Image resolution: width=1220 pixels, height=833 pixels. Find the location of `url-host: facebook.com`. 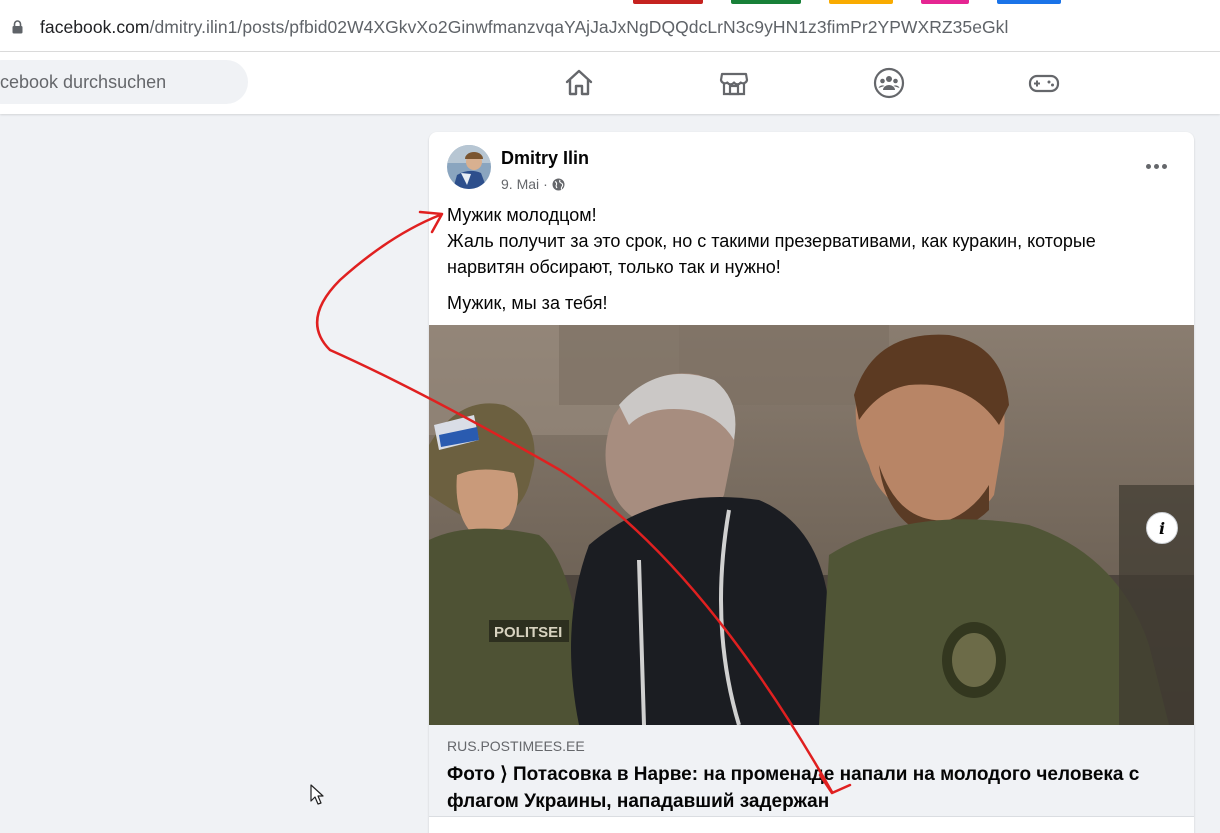

url-host: facebook.com is located at coordinates (95, 27).